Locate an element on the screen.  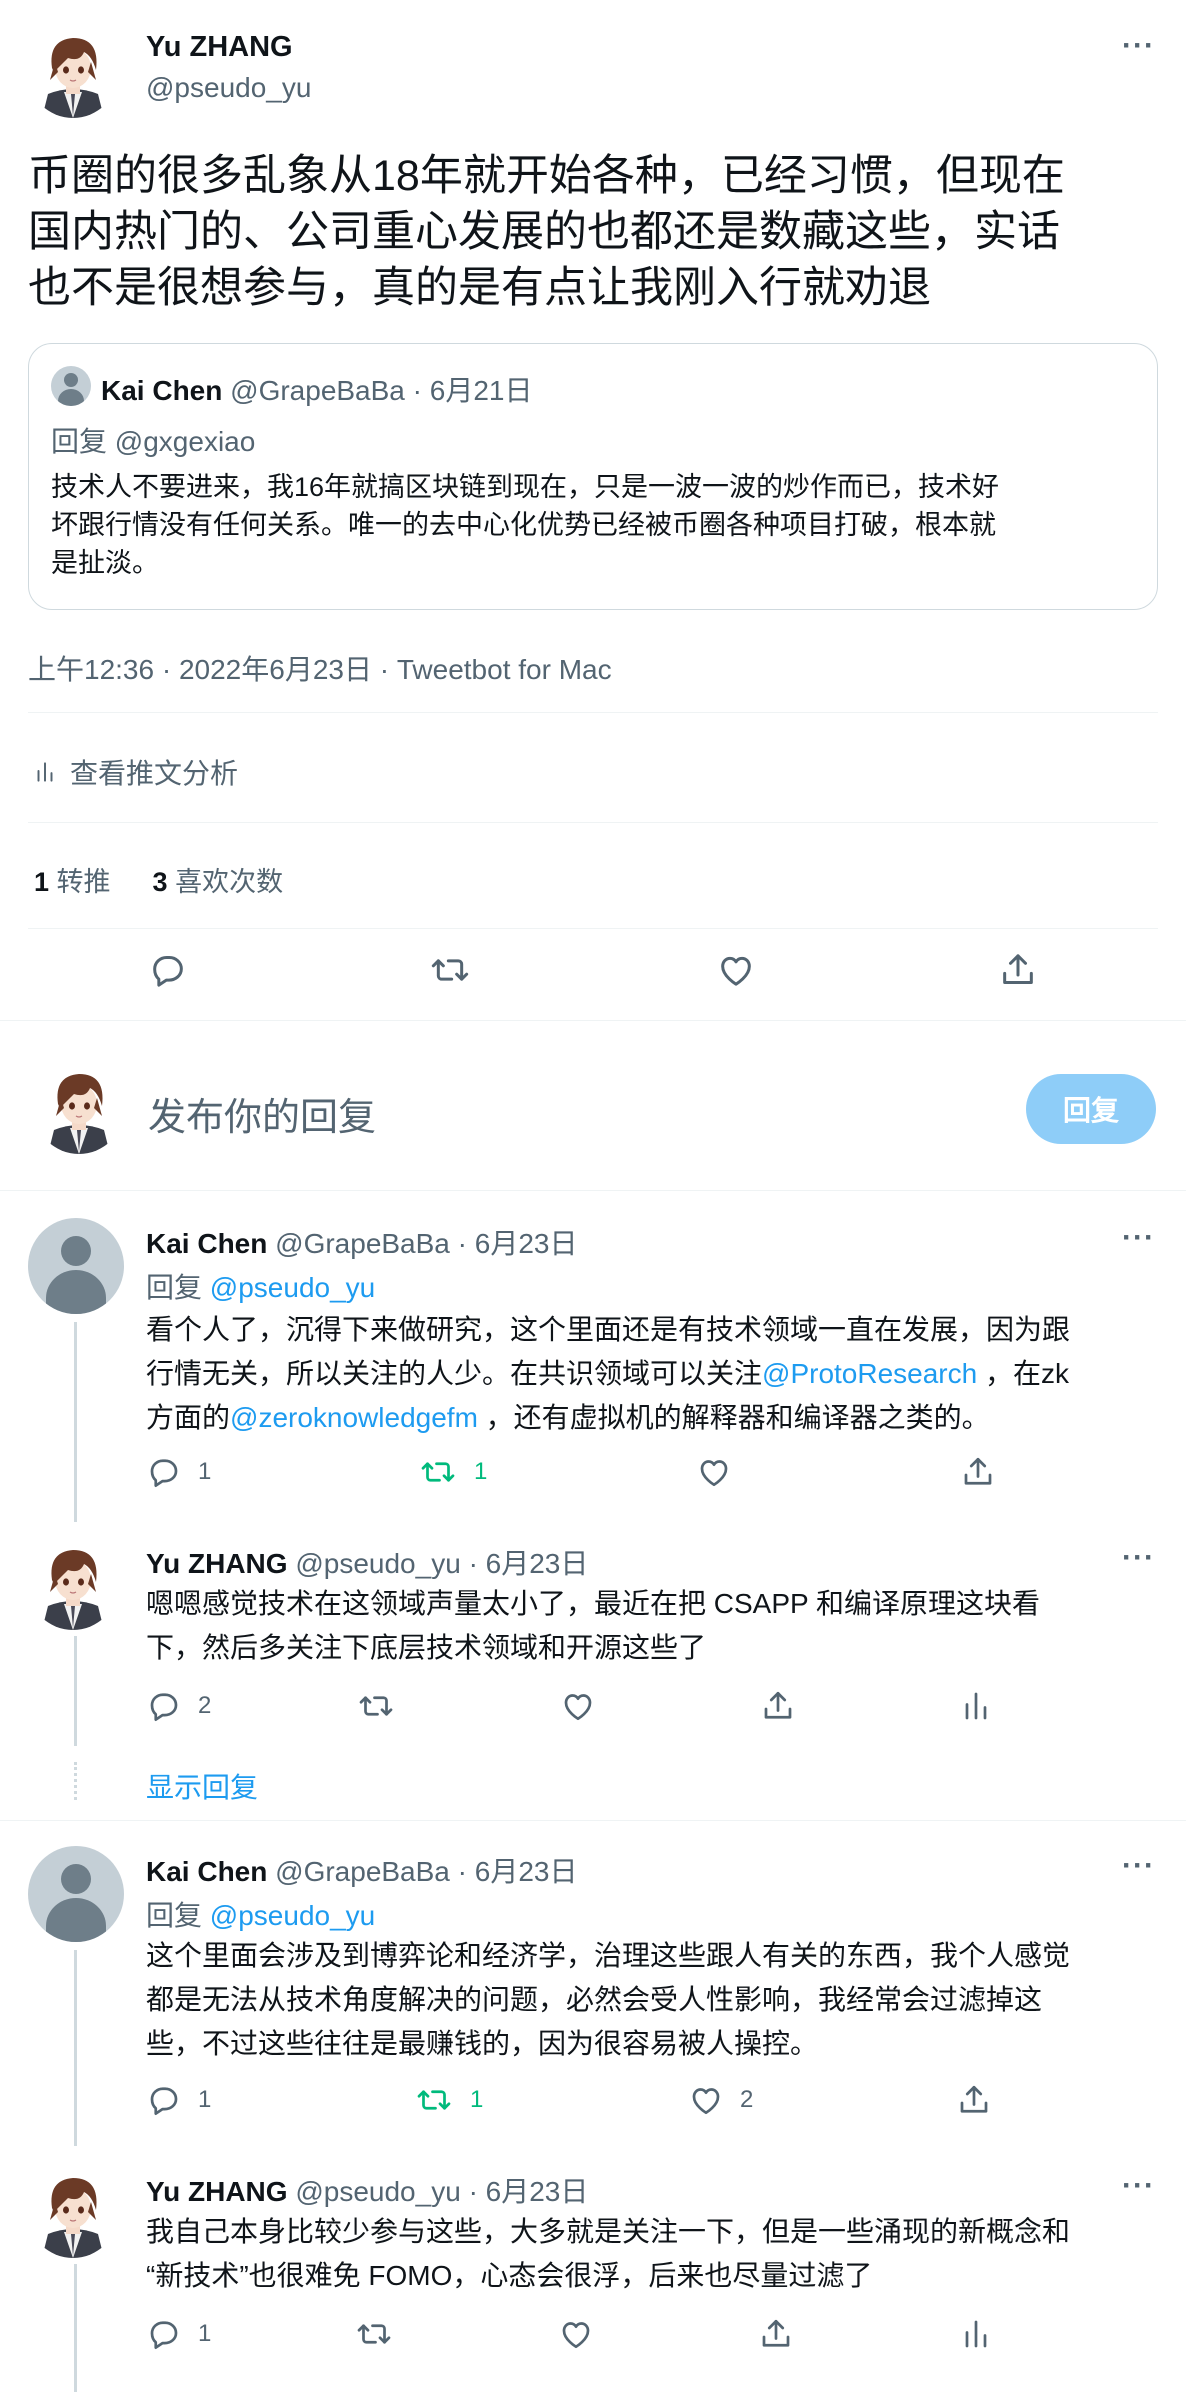
main-tweet-author-name: Yu ZHANG is located at coordinates (219, 47).